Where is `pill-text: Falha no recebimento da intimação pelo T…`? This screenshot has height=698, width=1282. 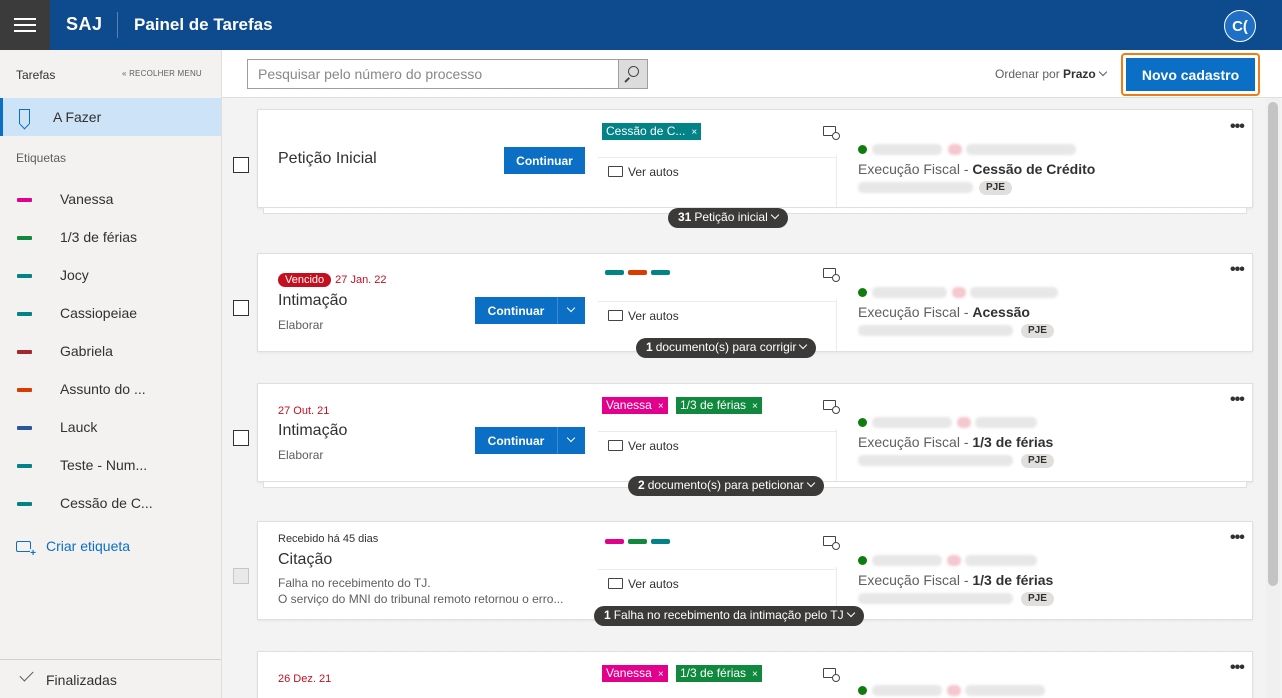 pill-text: Falha no recebimento da intimação pelo T… is located at coordinates (728, 615).